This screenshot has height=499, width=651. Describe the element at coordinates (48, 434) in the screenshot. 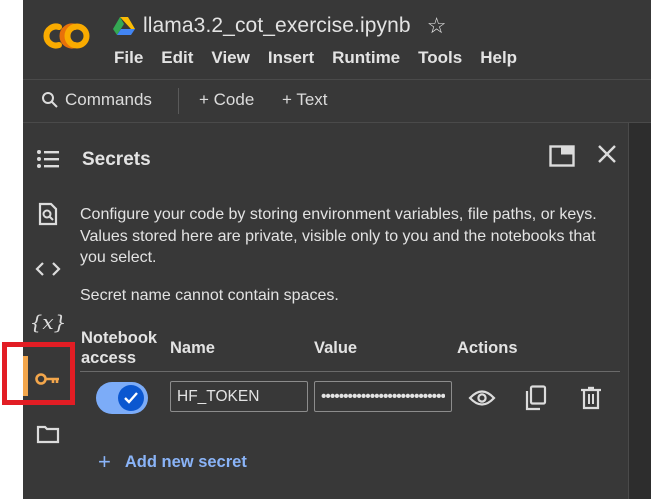

I see `folder-icon` at that location.